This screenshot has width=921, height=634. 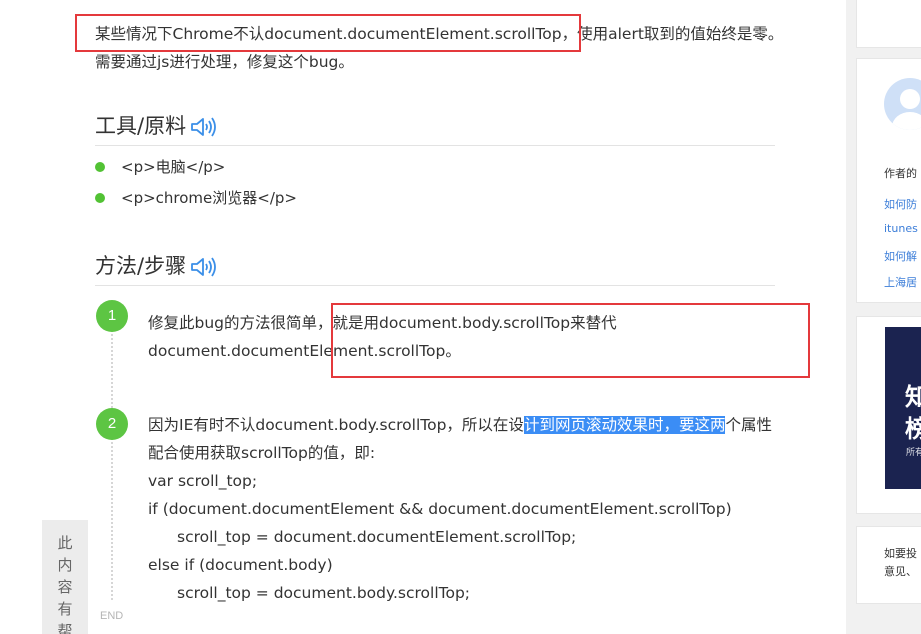 I want to click on author-card: 作者的 如何防 itunes 如何解 上海居, so click(x=888, y=180).